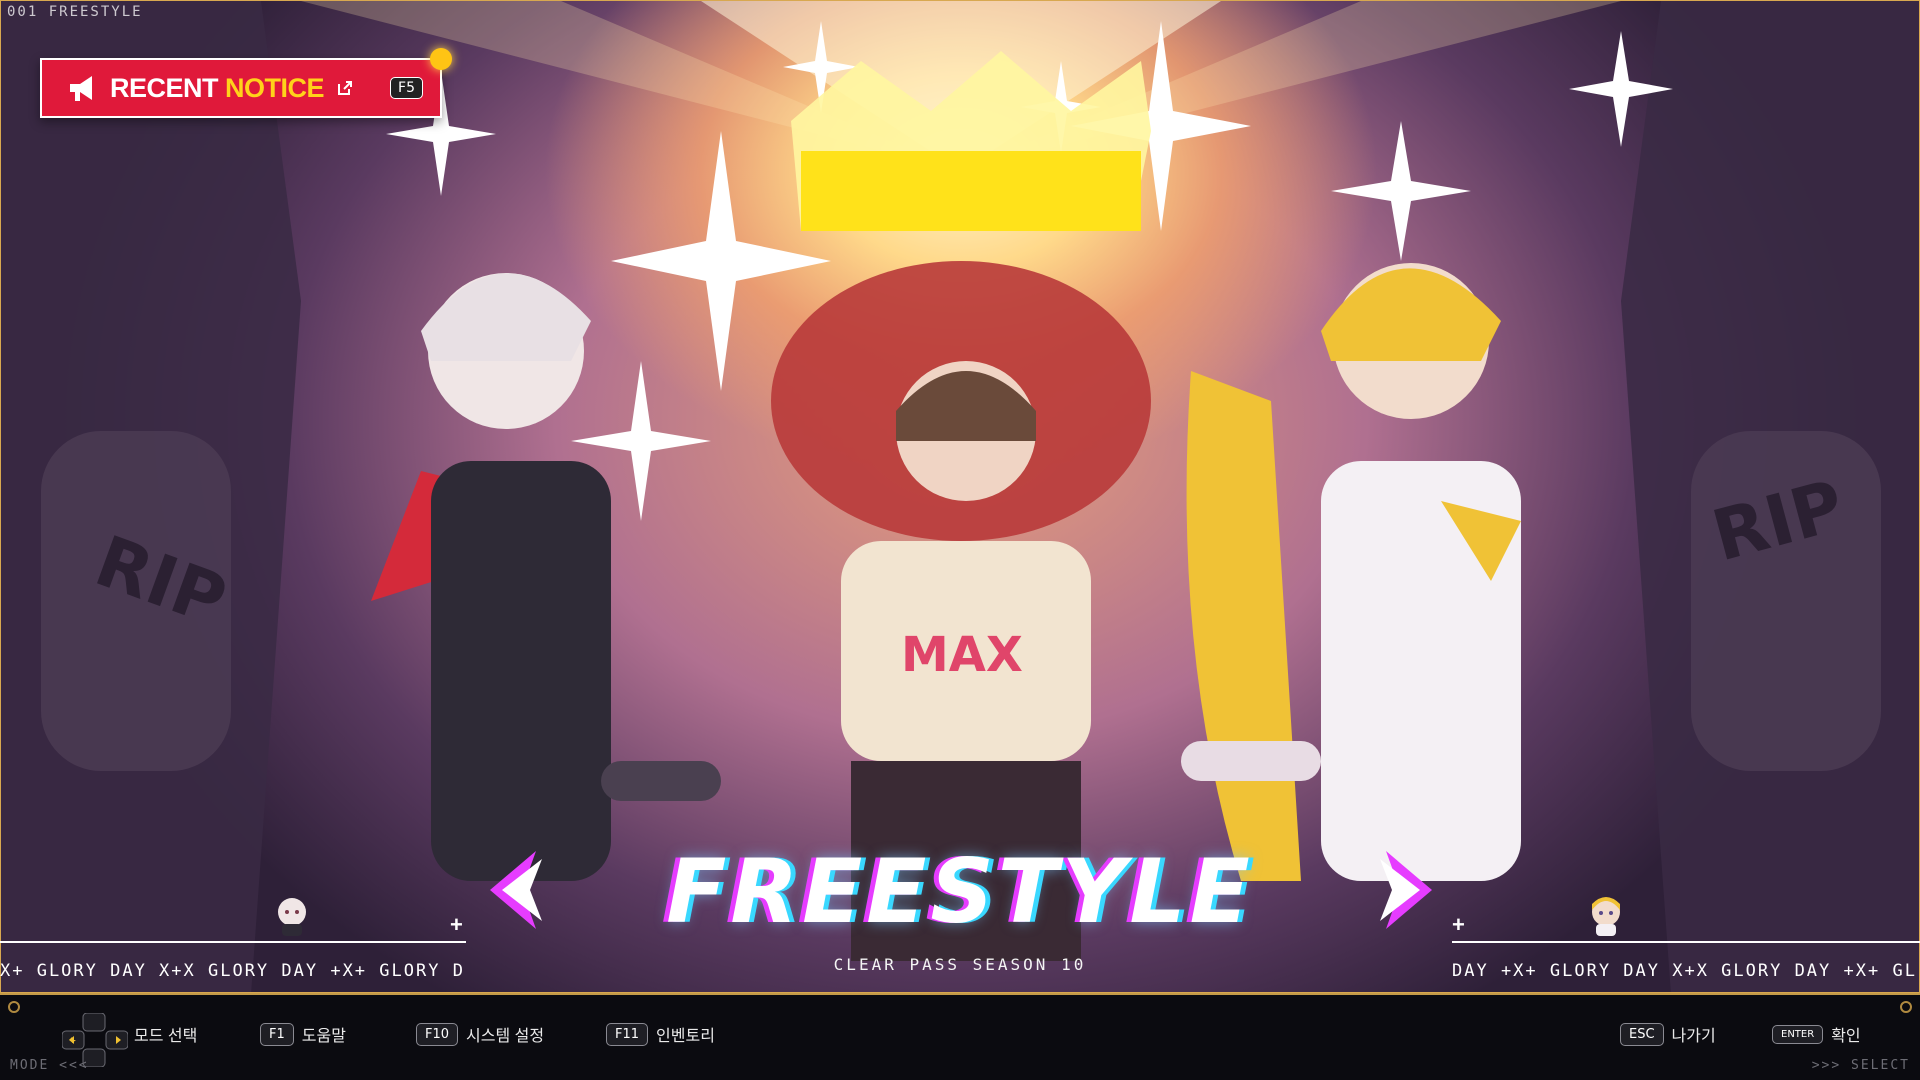  What do you see at coordinates (323, 1036) in the screenshot?
I see `help-label: 도움말` at bounding box center [323, 1036].